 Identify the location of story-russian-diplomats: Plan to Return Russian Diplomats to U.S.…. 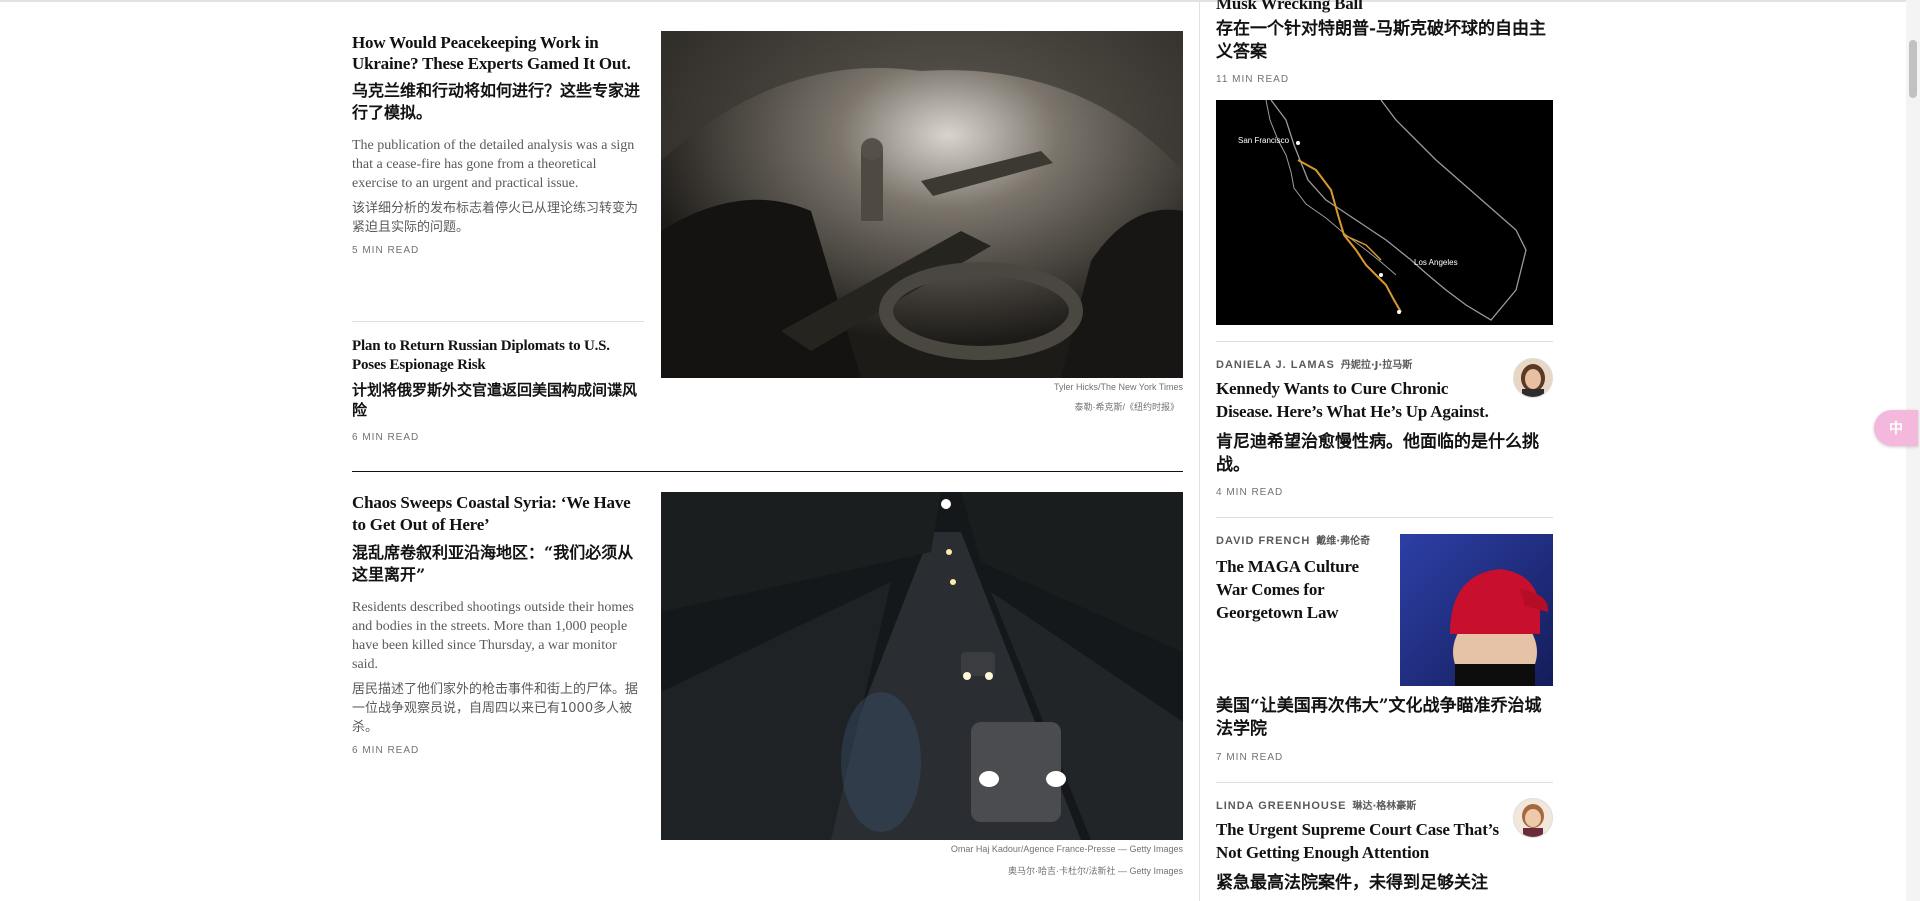
(498, 390).